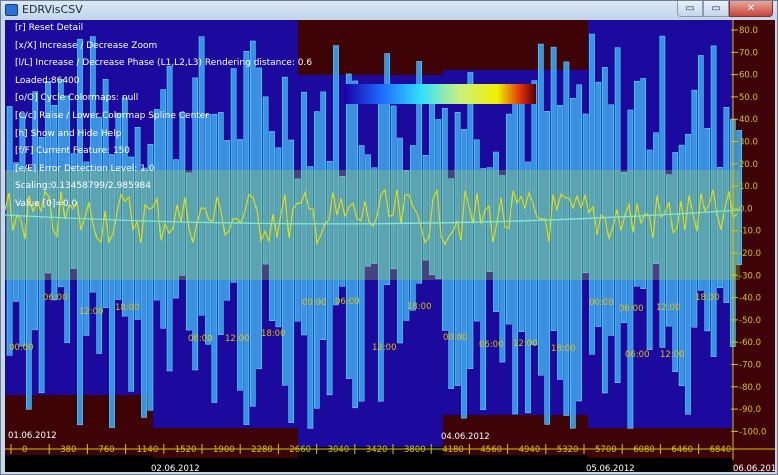  Describe the element at coordinates (148, 450) in the screenshot. I see `x-tick-label: 1140` at that location.